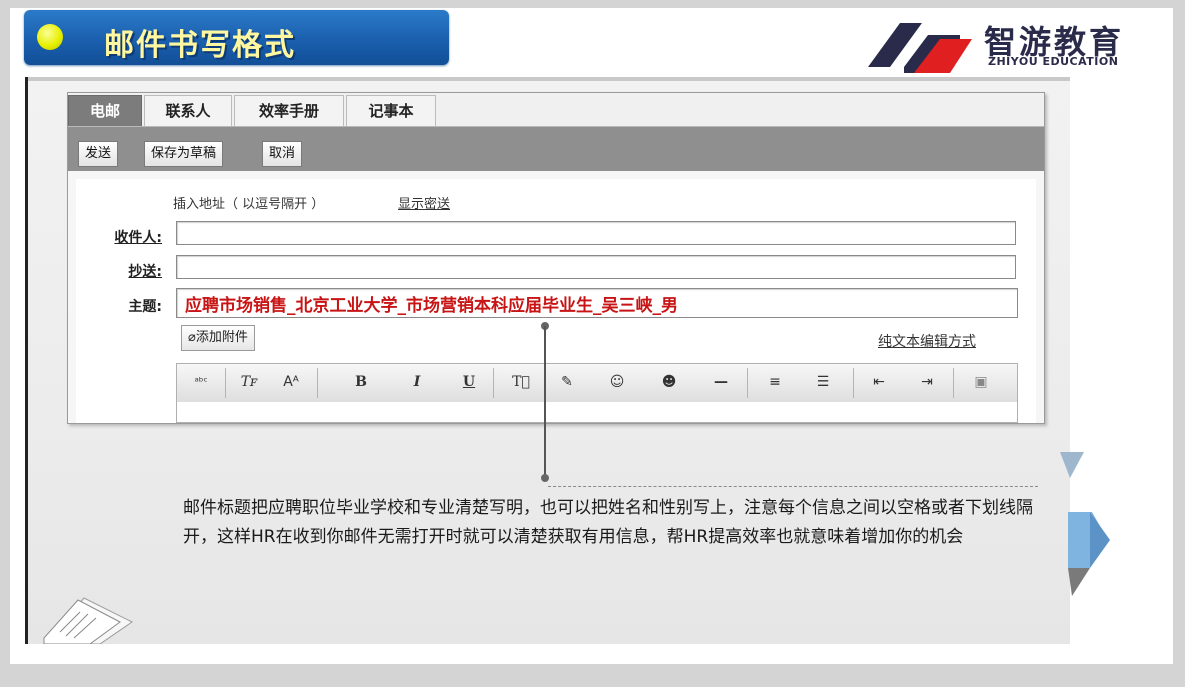  What do you see at coordinates (927, 382) in the screenshot?
I see `indent-icon: ⇥` at bounding box center [927, 382].